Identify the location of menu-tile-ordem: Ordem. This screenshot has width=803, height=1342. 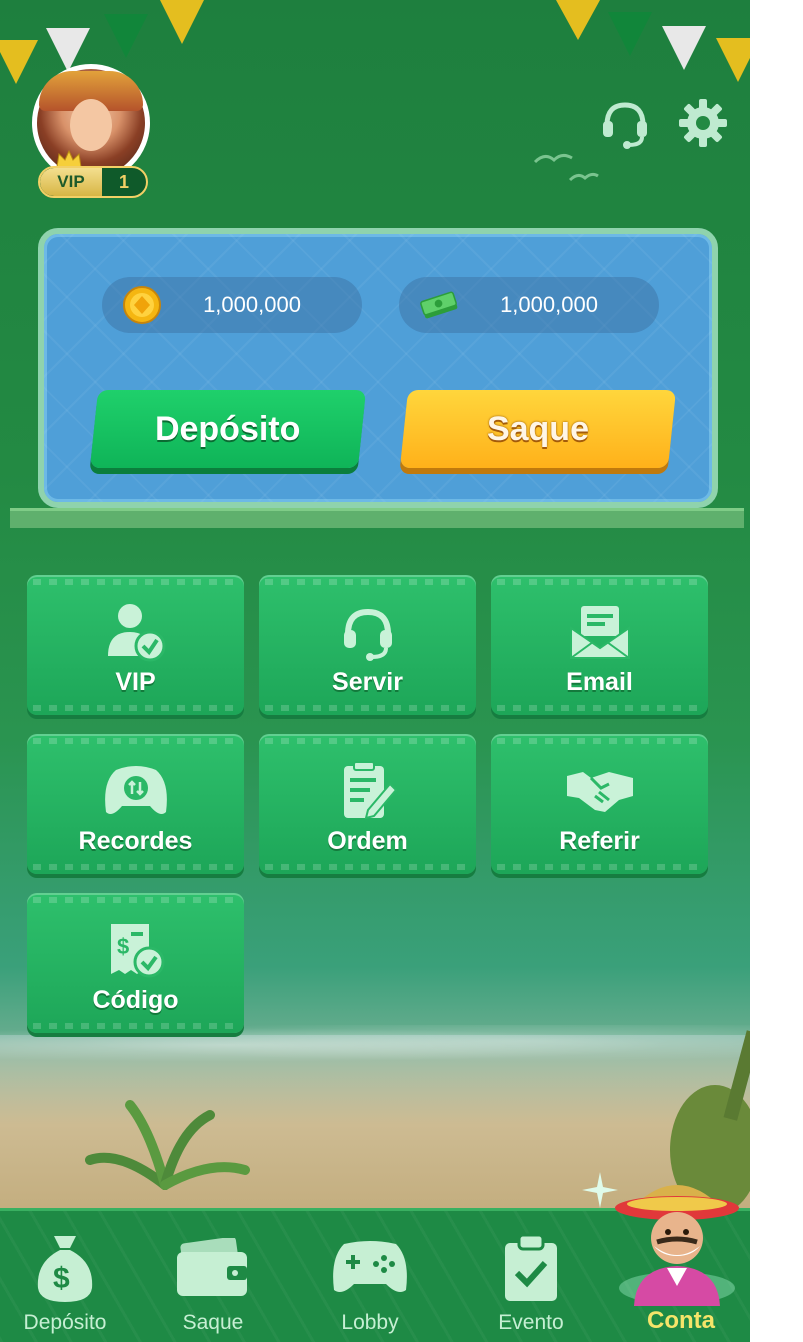
(367, 804).